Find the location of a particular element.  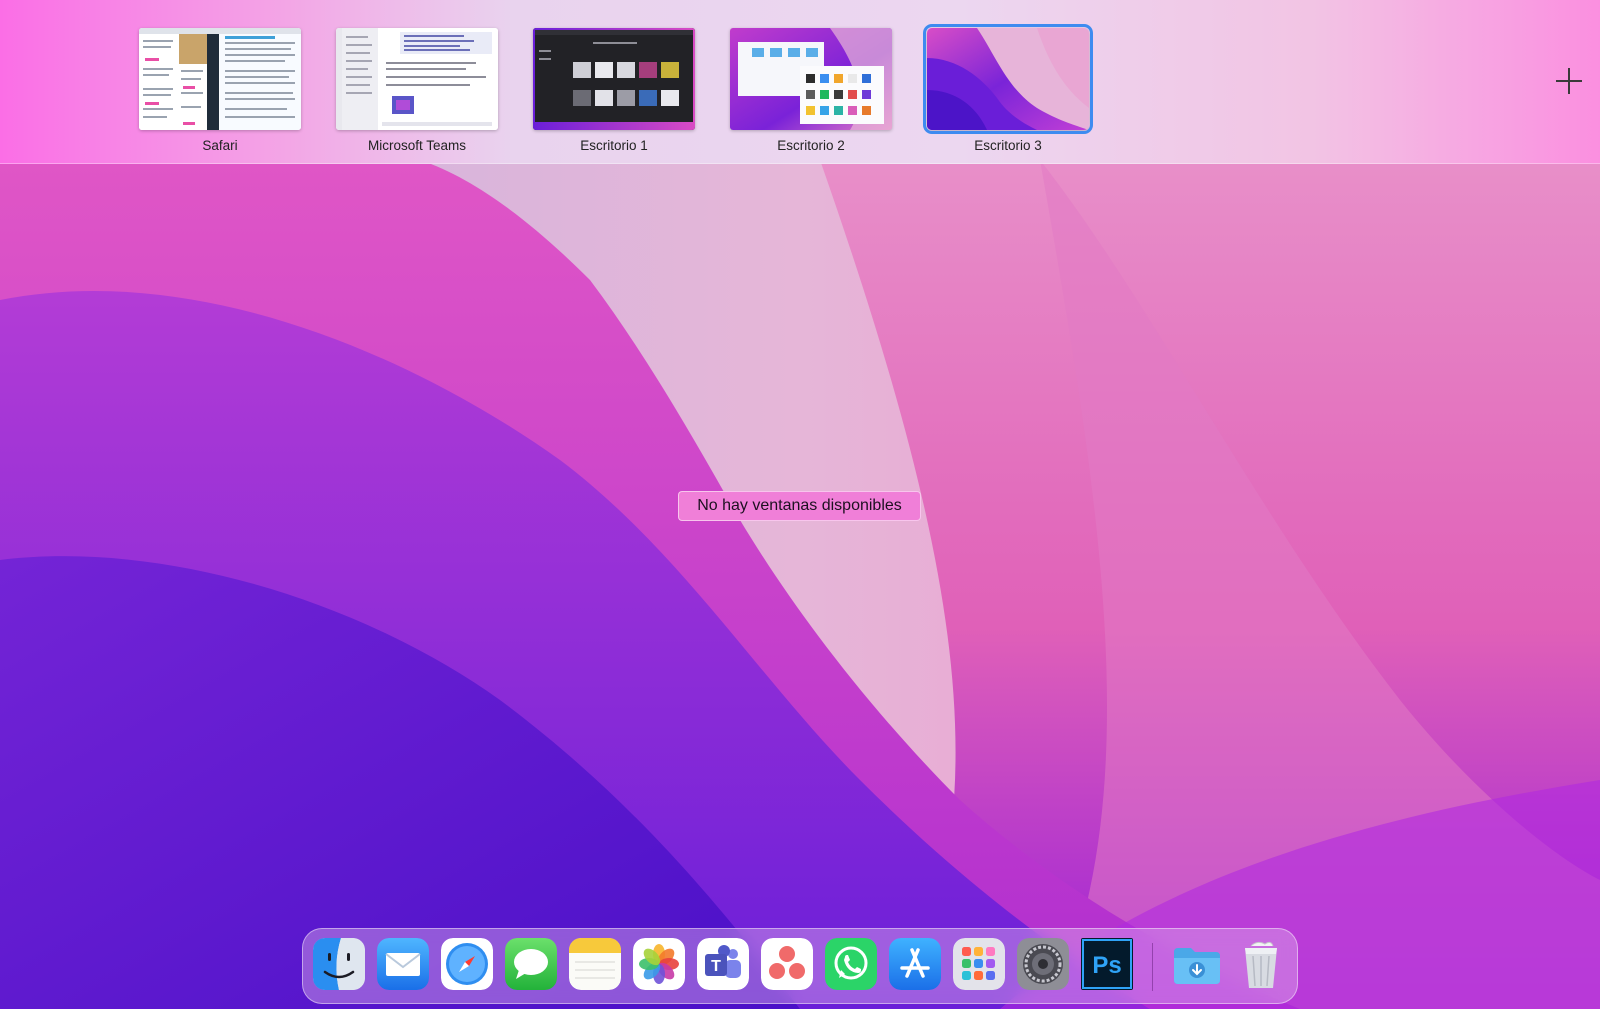

space-escritorio-3: Escritorio 3 is located at coordinates (1008, 89).